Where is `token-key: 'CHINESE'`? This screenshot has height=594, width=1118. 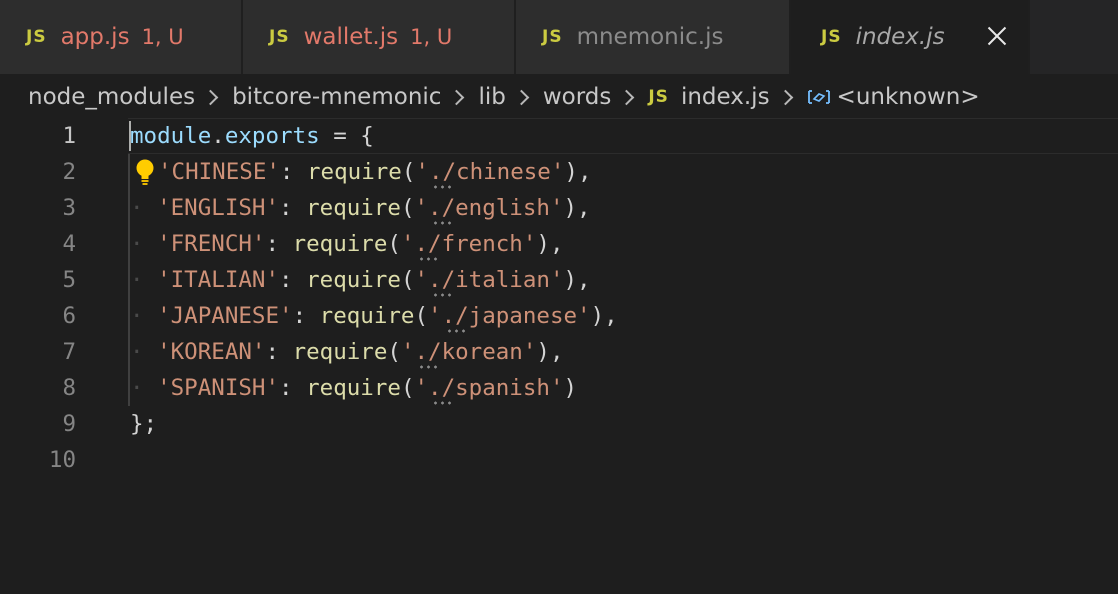 token-key: 'CHINESE' is located at coordinates (219, 172).